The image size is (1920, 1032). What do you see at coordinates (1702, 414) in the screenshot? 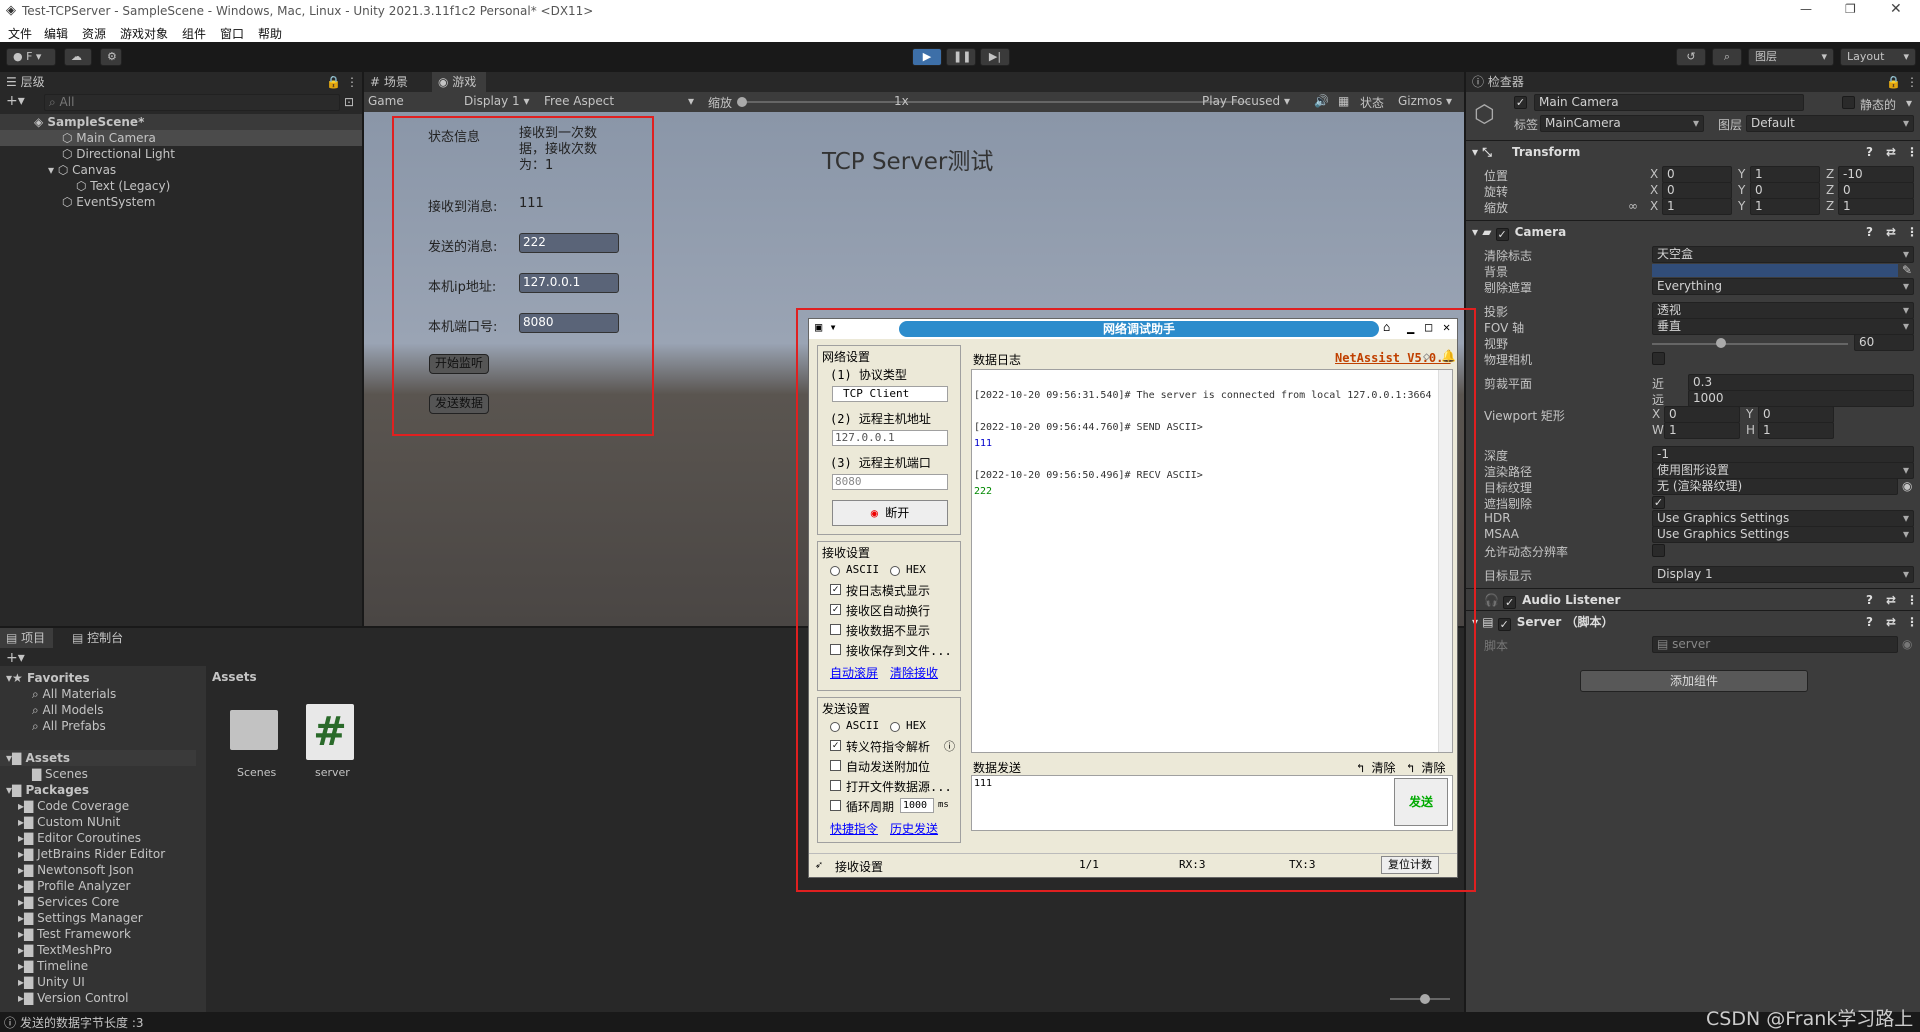
I see `viewport-x-input: 0` at bounding box center [1702, 414].